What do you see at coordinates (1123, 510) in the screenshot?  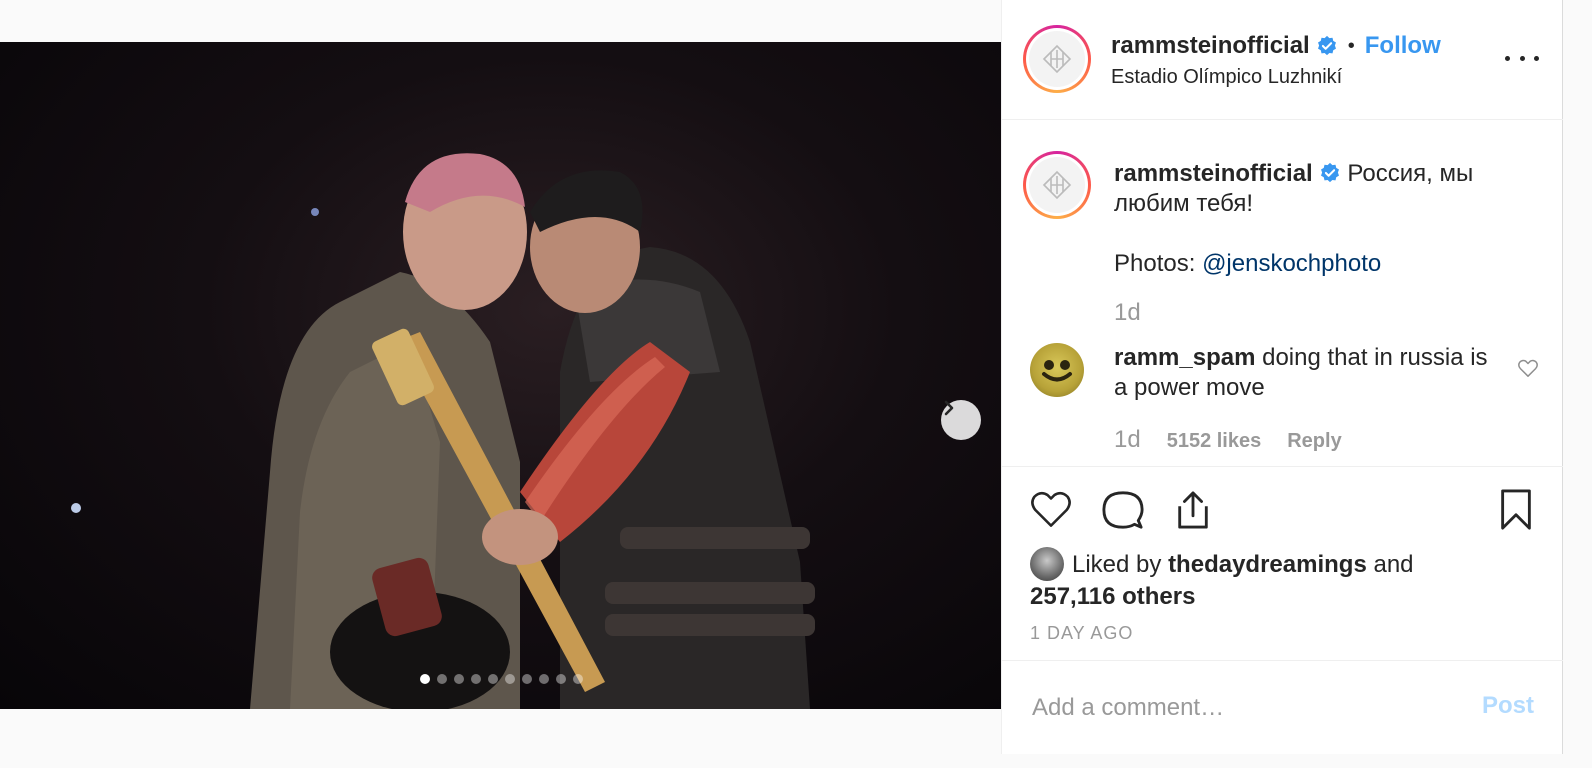 I see `comment-icon` at bounding box center [1123, 510].